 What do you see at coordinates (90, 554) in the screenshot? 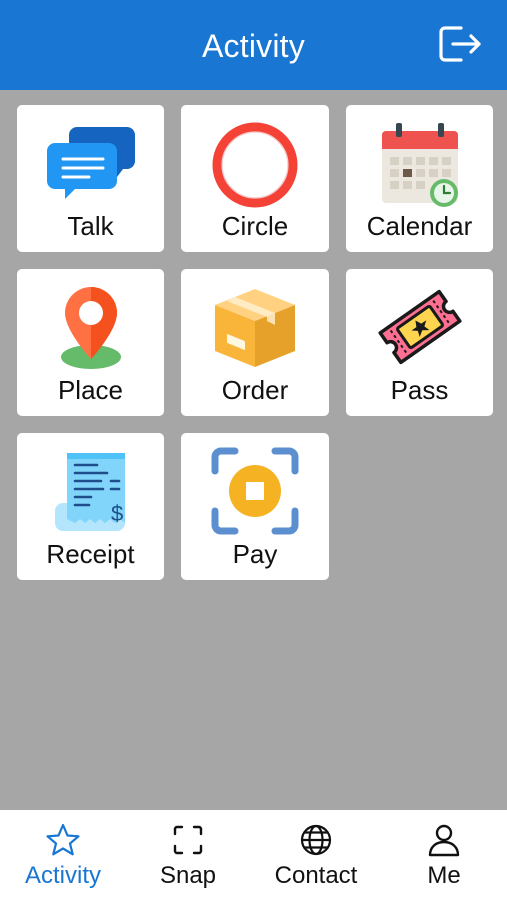
I see `tile-label: Receipt` at bounding box center [90, 554].